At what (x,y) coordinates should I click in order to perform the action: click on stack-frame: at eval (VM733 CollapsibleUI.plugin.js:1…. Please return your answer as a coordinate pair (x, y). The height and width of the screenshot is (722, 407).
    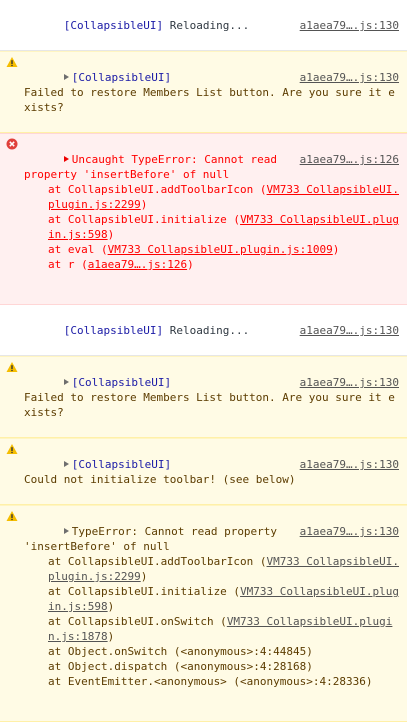
    Looking at the image, I should click on (211, 249).